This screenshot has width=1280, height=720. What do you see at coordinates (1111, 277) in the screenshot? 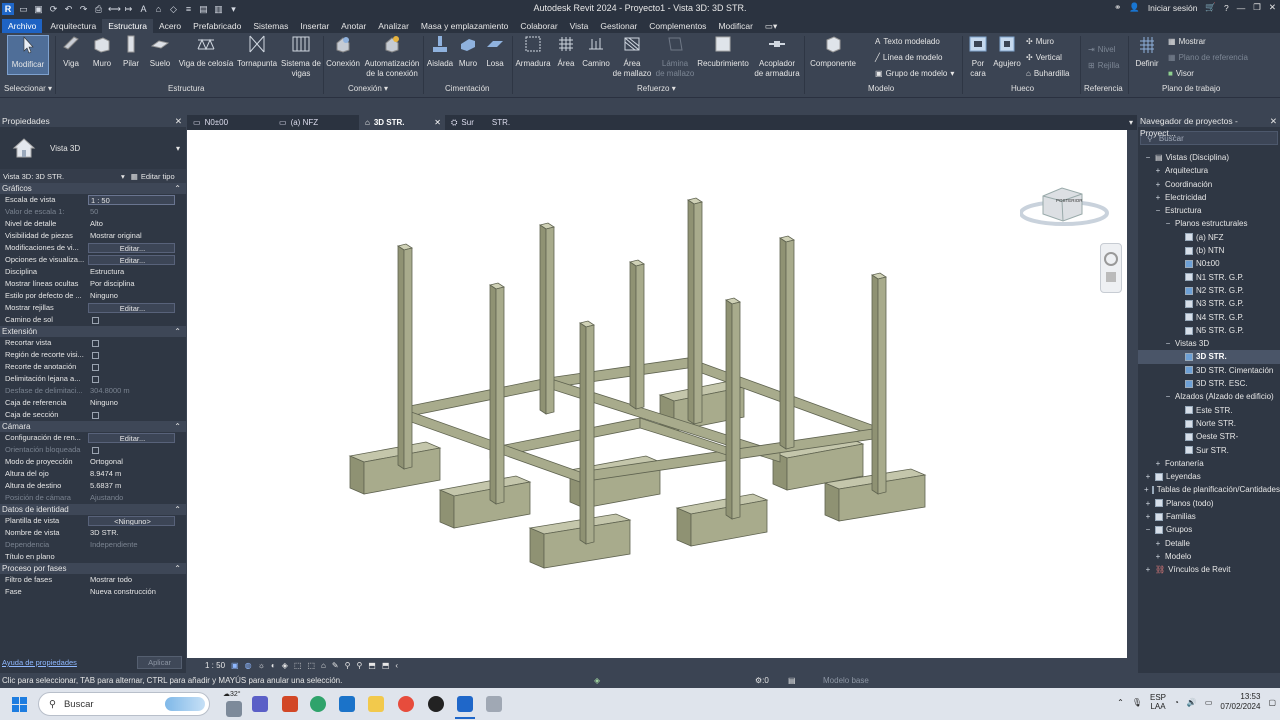
I see `zoom-icon` at bounding box center [1111, 277].